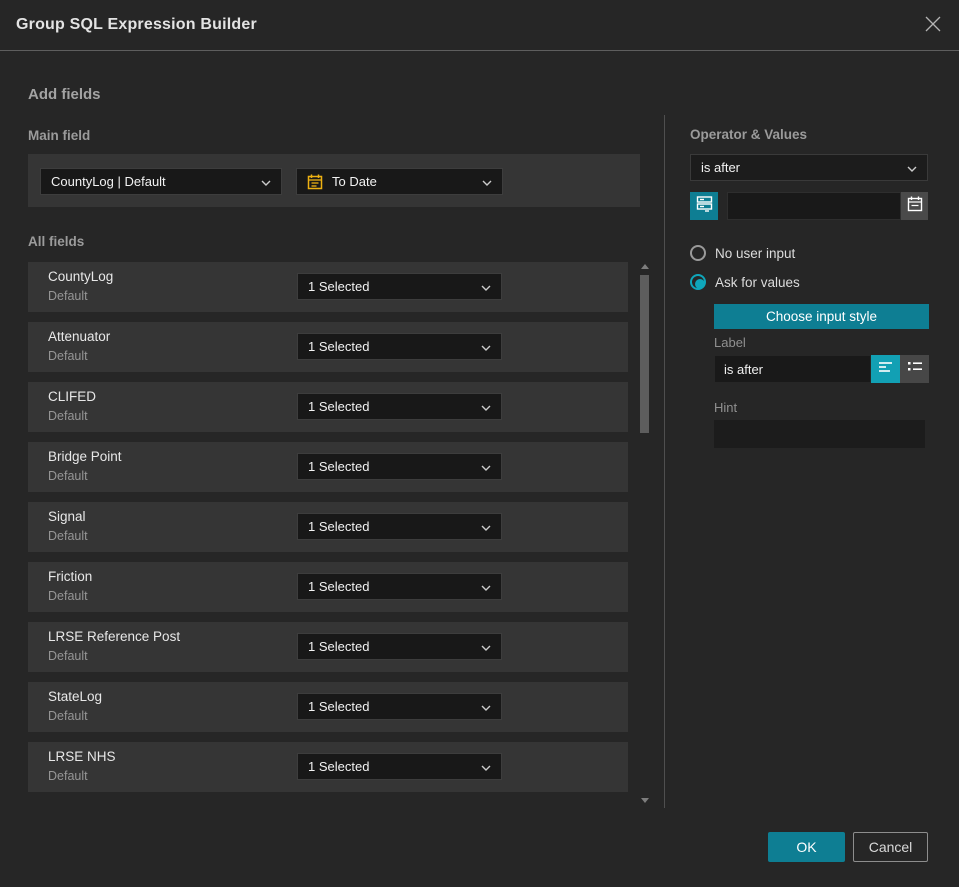  Describe the element at coordinates (698, 282) in the screenshot. I see `radio-checked-icon` at that location.